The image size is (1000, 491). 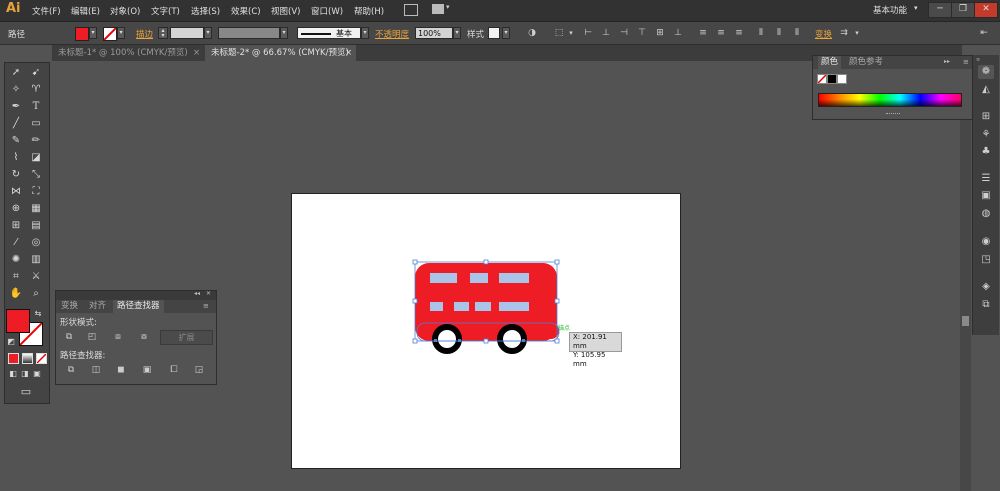 What do you see at coordinates (703, 33) in the screenshot?
I see `distribute-top-icon: ≡` at bounding box center [703, 33].